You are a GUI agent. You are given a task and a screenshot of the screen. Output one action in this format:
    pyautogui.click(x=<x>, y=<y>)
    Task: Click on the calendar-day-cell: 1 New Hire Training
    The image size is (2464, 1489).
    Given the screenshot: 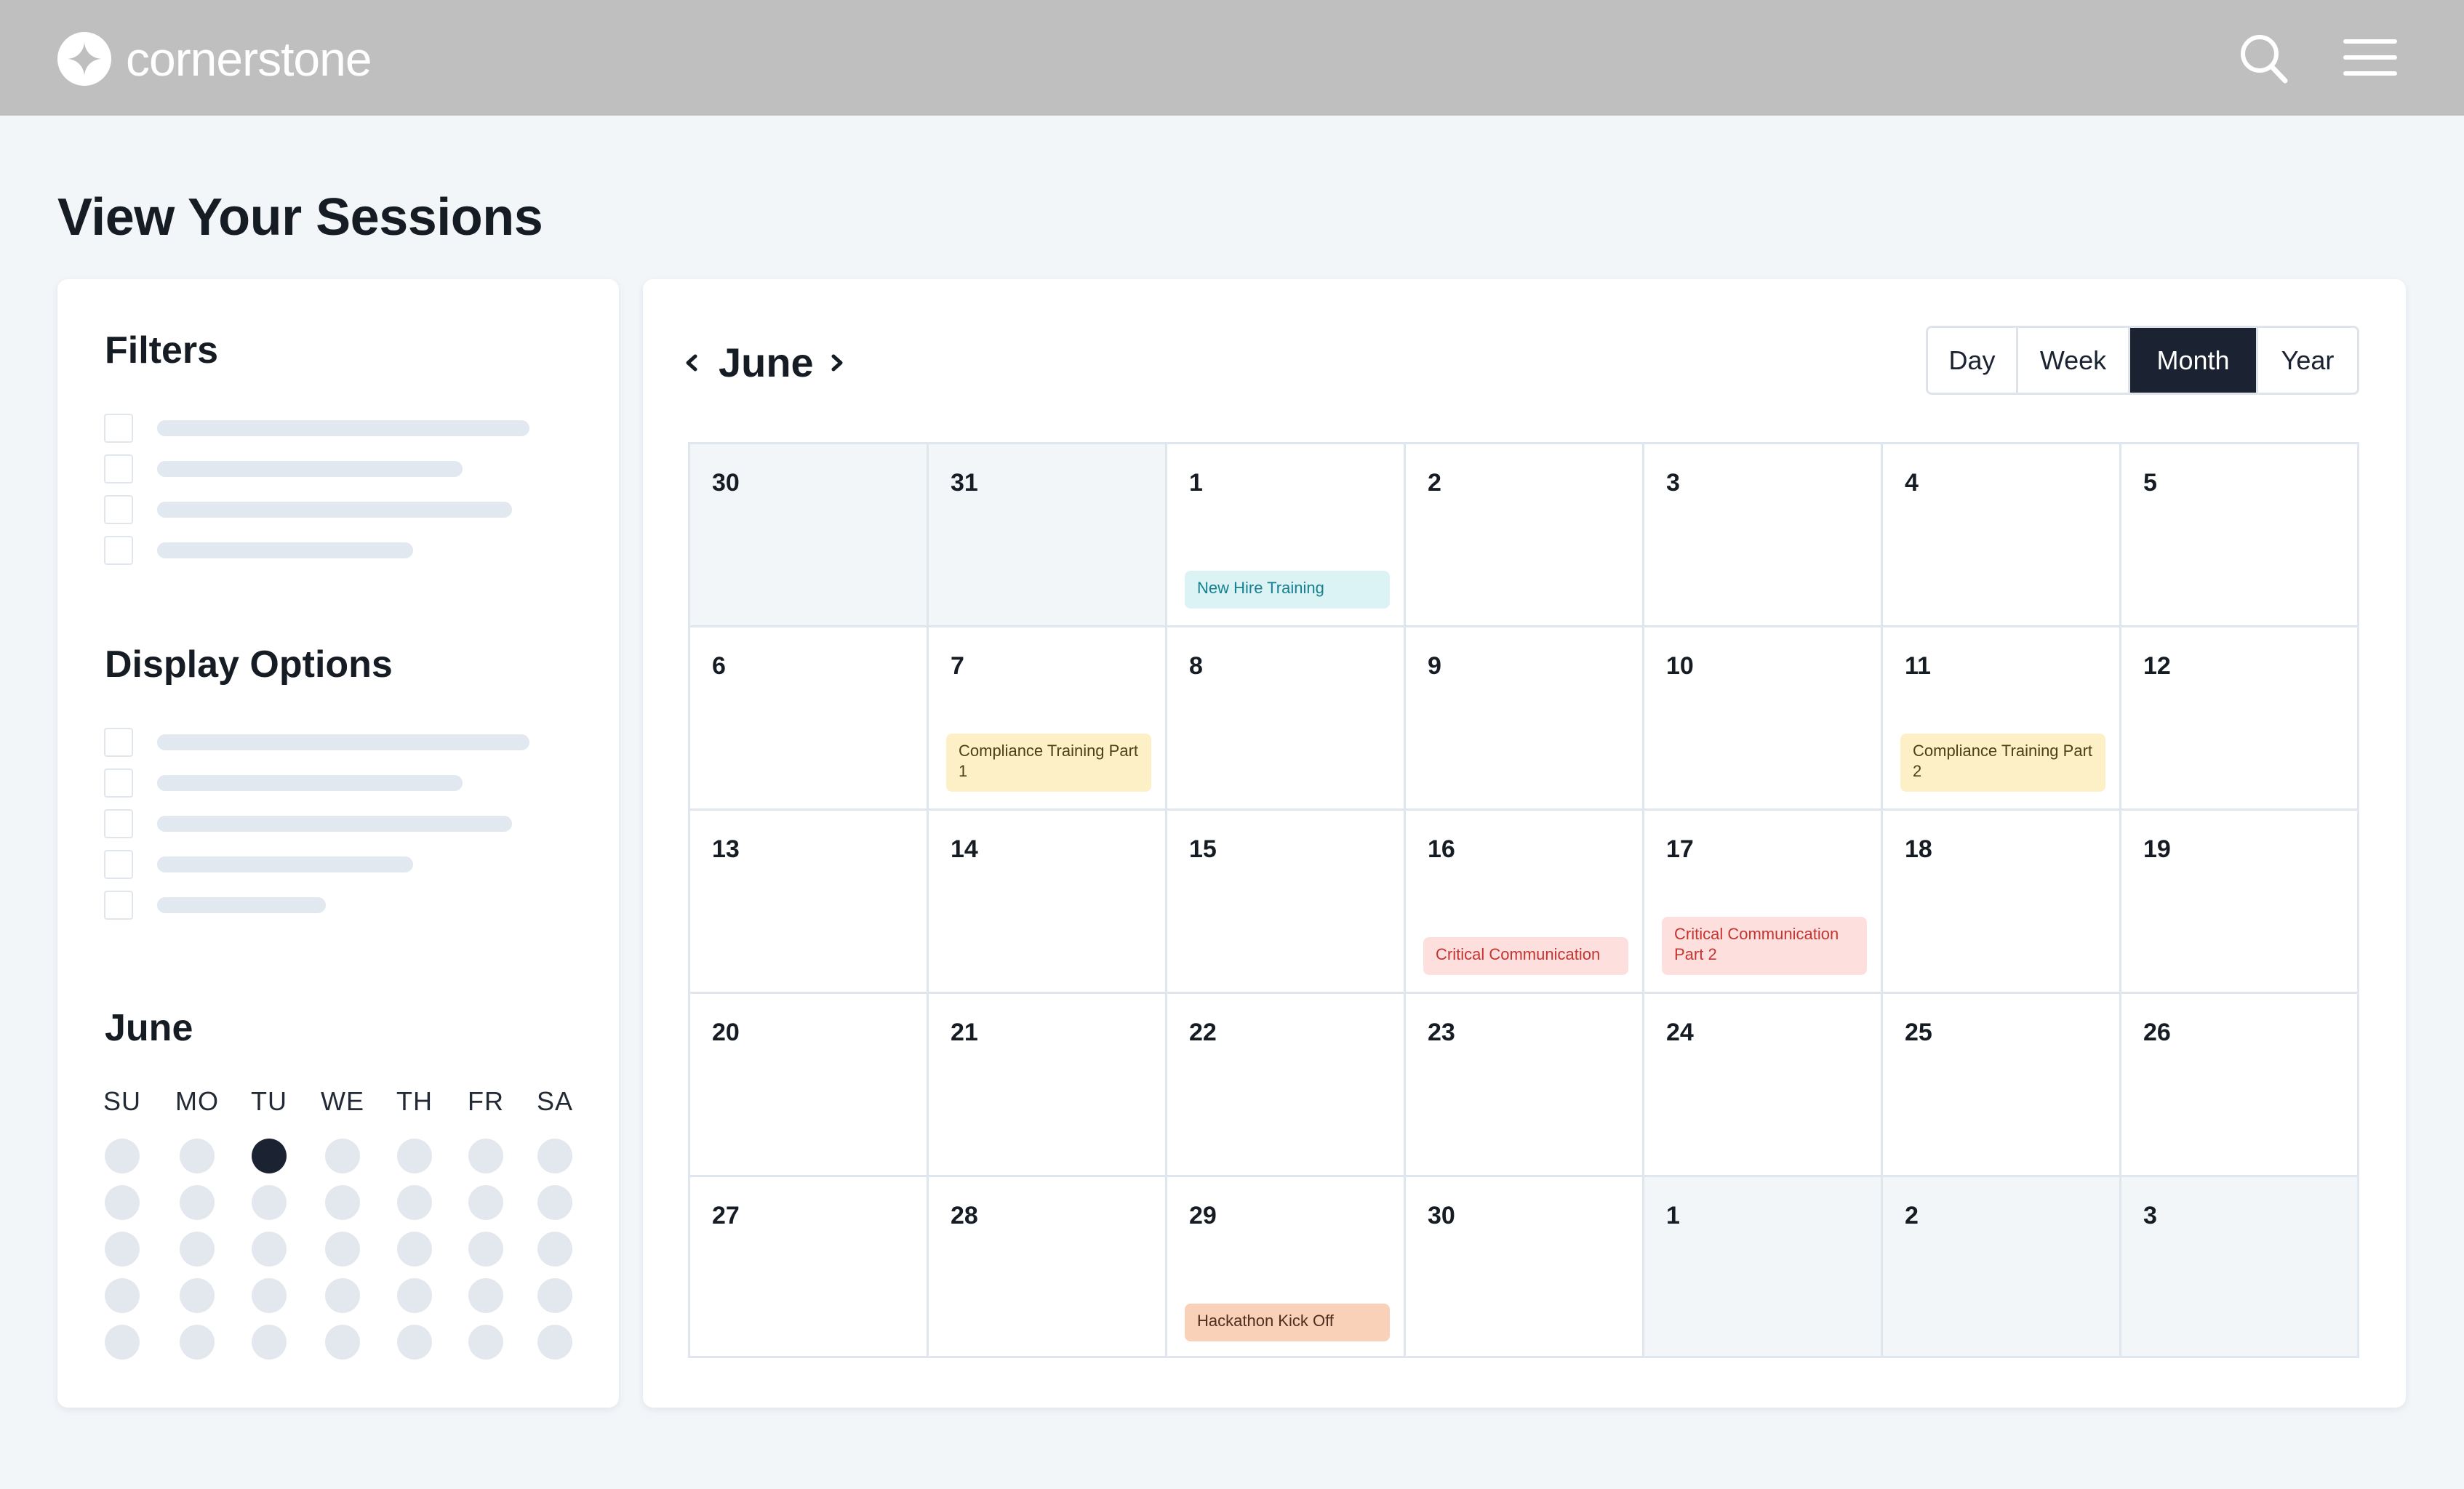 What is the action you would take?
    pyautogui.click(x=1286, y=535)
    